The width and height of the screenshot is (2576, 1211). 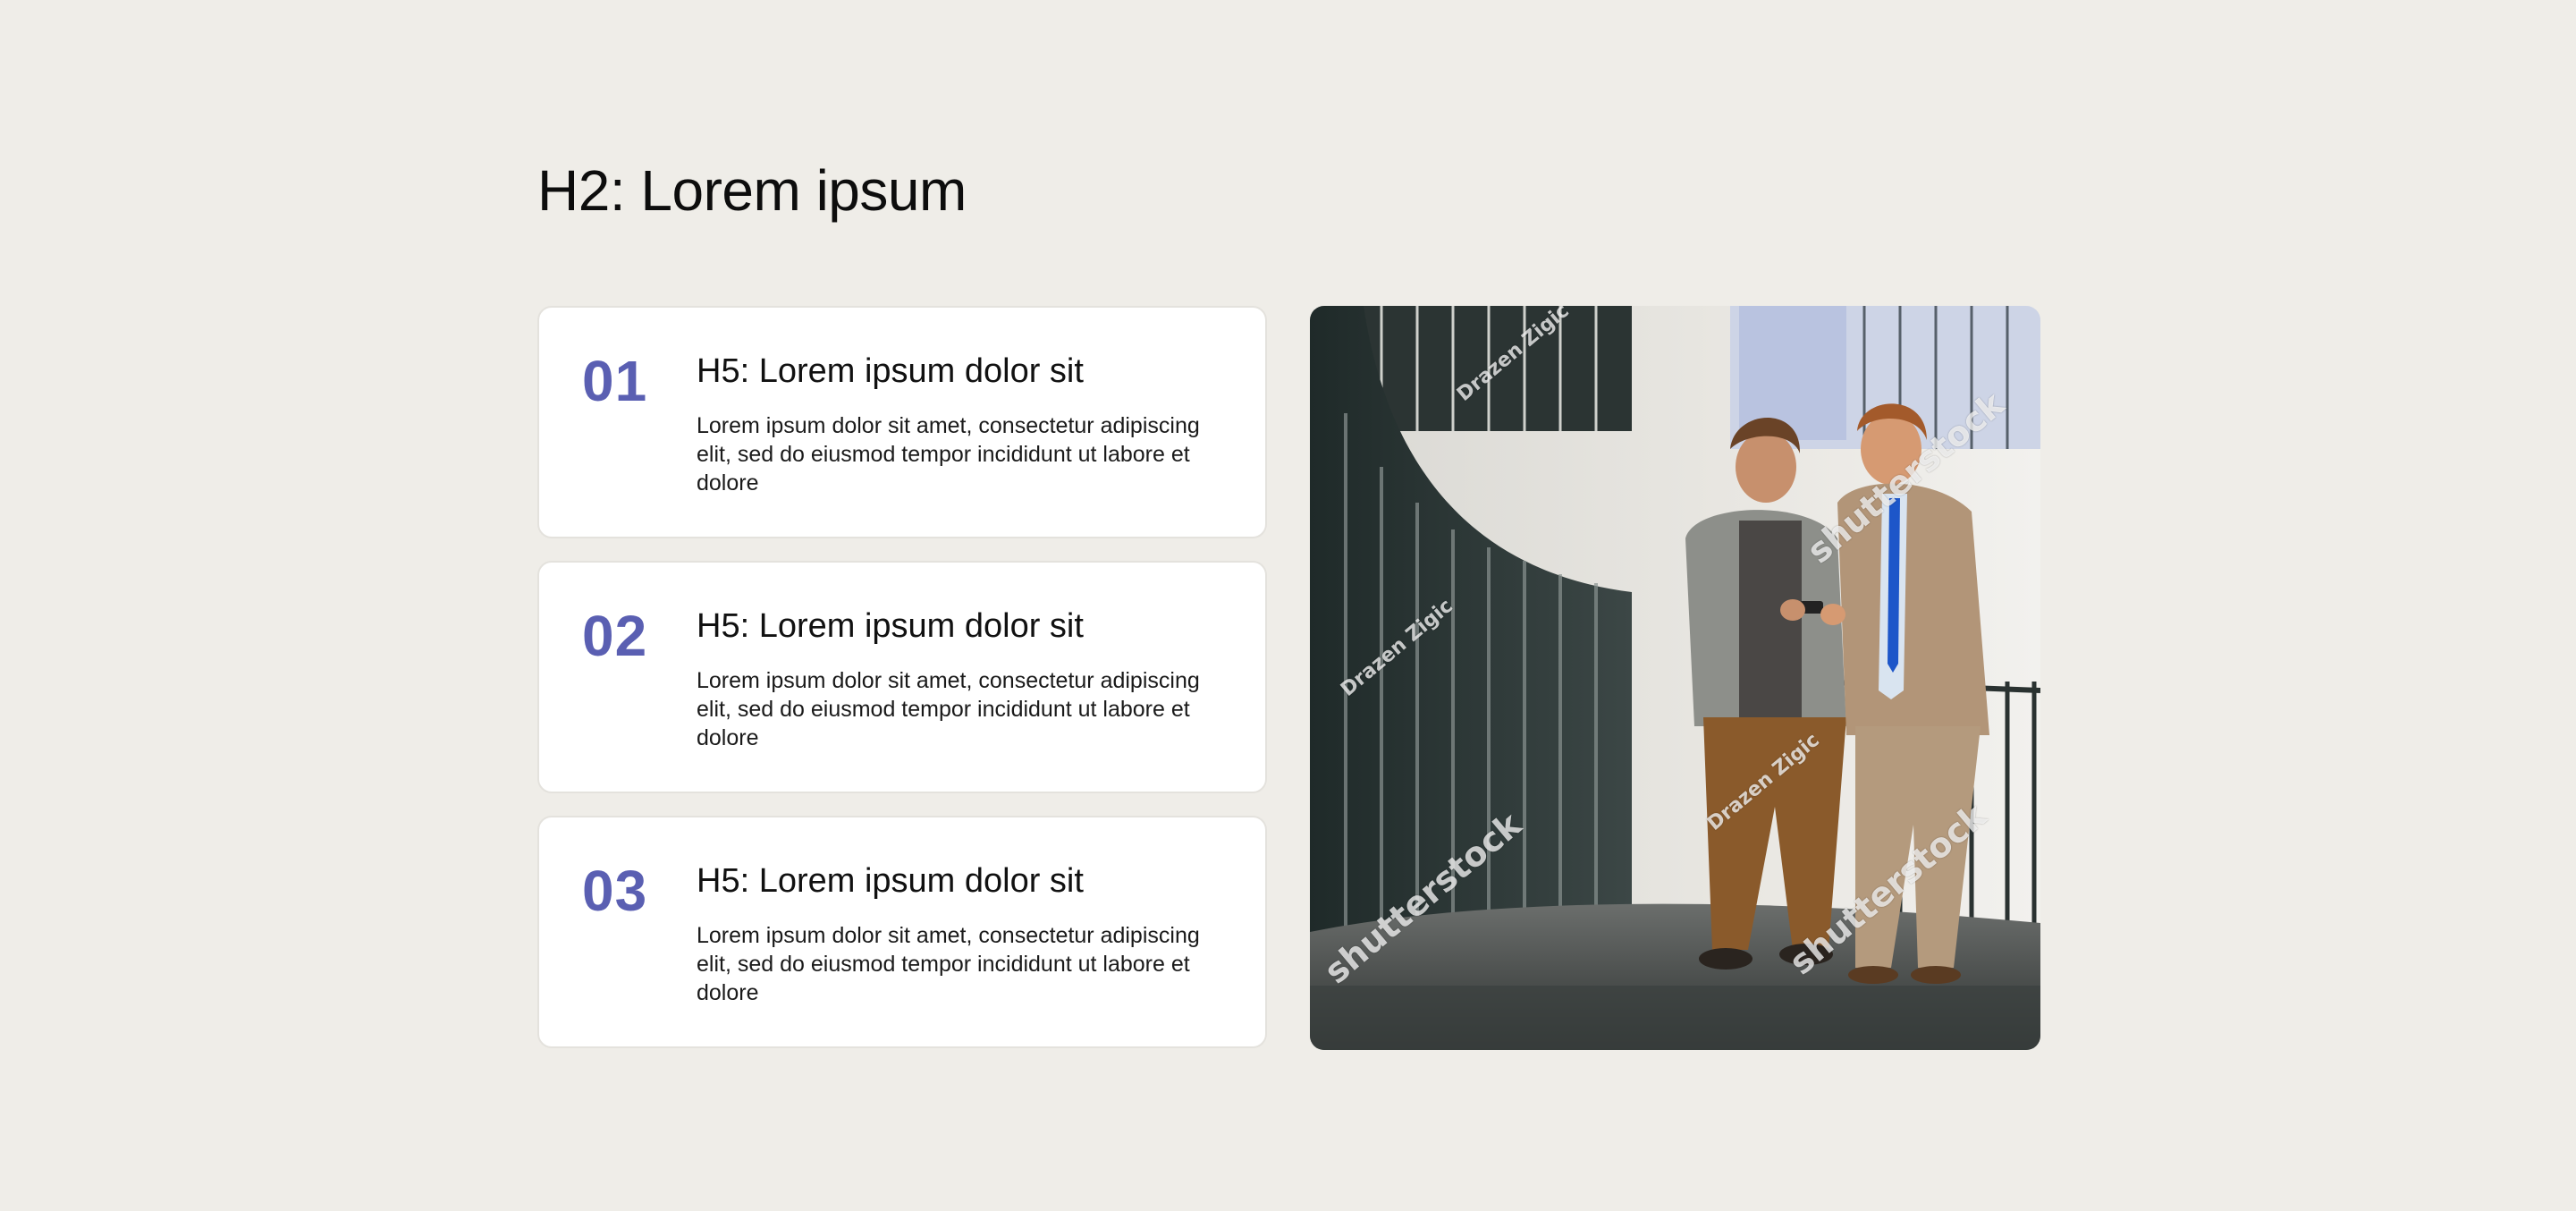 What do you see at coordinates (615, 381) in the screenshot?
I see `feature-number: 01` at bounding box center [615, 381].